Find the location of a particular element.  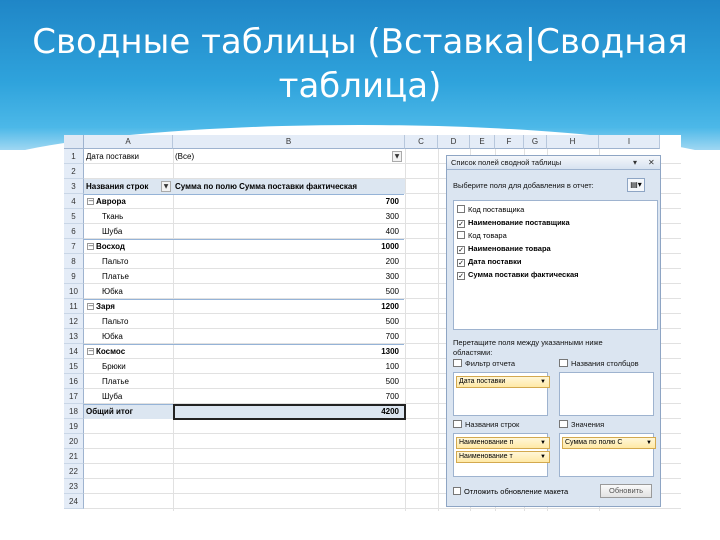

update-button: Обновить is located at coordinates (626, 491).